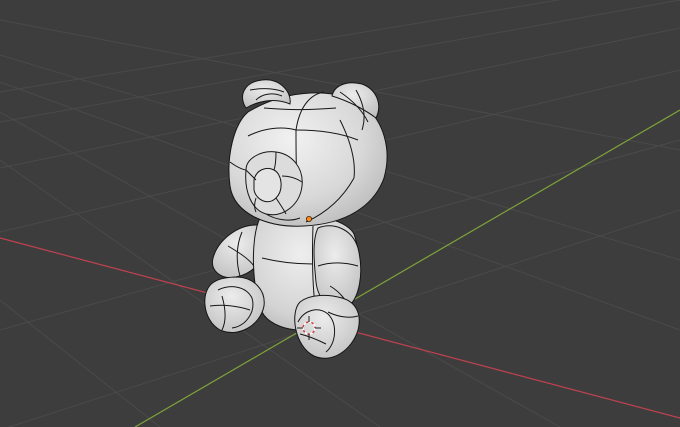 This screenshot has width=680, height=427. What do you see at coordinates (308, 218) in the screenshot?
I see `object-origin-icon` at bounding box center [308, 218].